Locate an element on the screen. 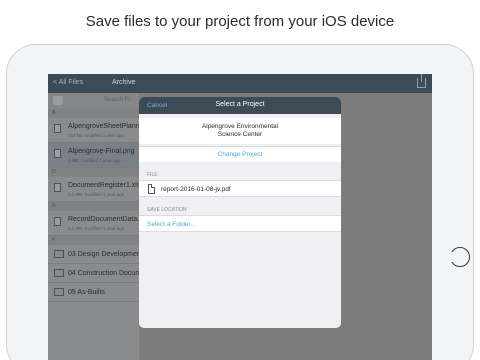 This screenshot has height=360, width=480. share-icon is located at coordinates (421, 81).